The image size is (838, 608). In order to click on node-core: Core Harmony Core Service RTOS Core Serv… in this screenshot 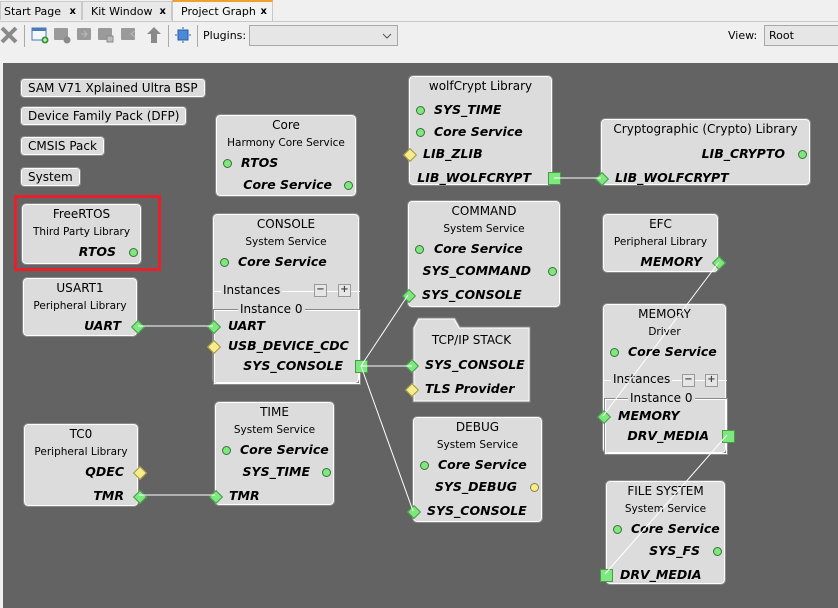, I will do `click(286, 155)`.